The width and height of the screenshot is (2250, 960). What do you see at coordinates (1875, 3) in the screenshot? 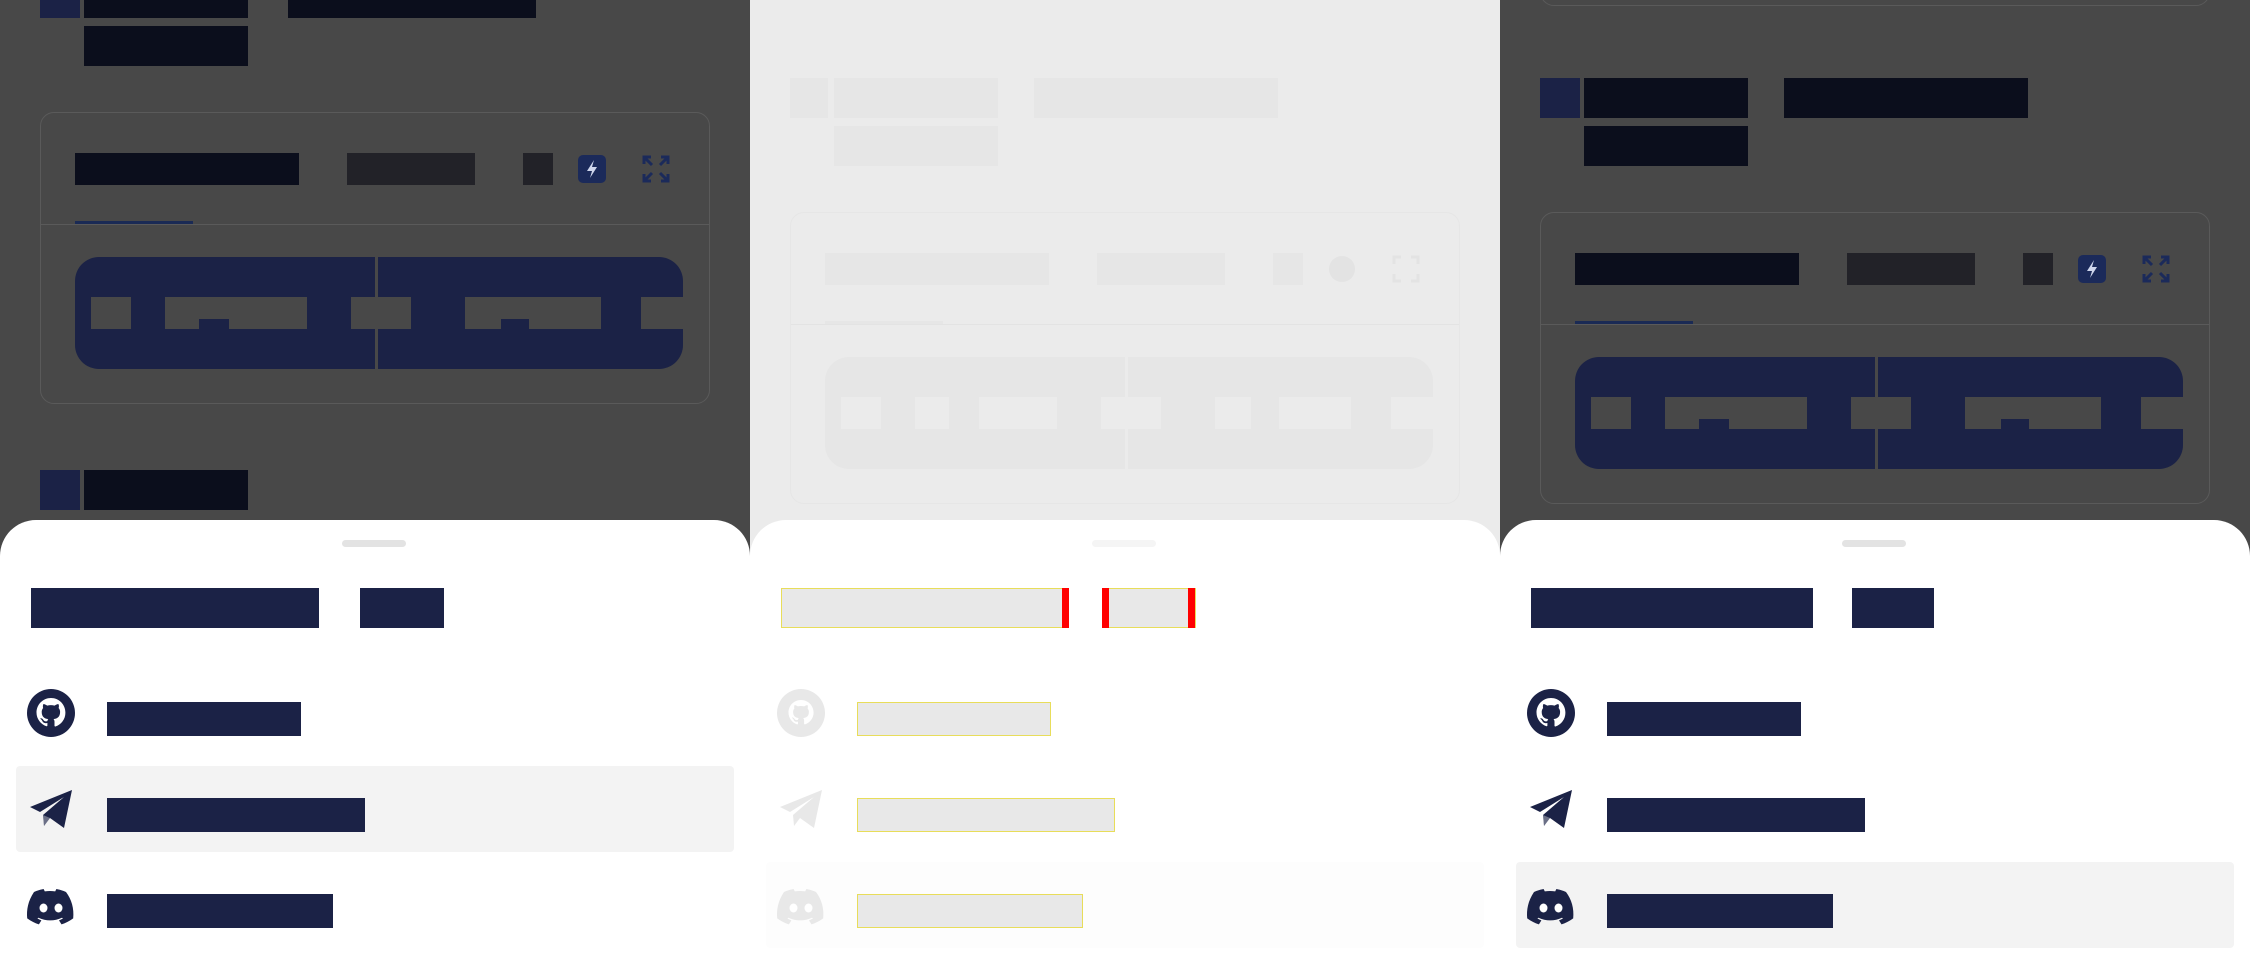
I see `previous-card-bottom` at bounding box center [1875, 3].